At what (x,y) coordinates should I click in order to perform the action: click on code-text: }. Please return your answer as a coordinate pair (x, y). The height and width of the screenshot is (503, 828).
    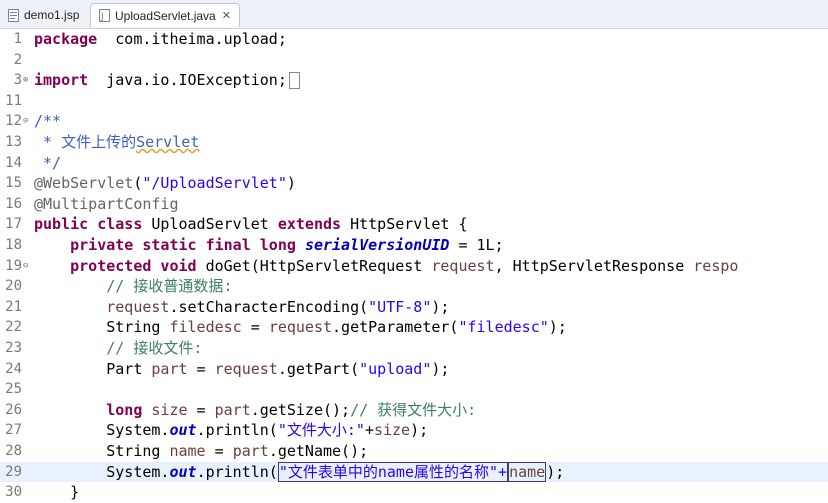
    Looking at the image, I should click on (56, 492).